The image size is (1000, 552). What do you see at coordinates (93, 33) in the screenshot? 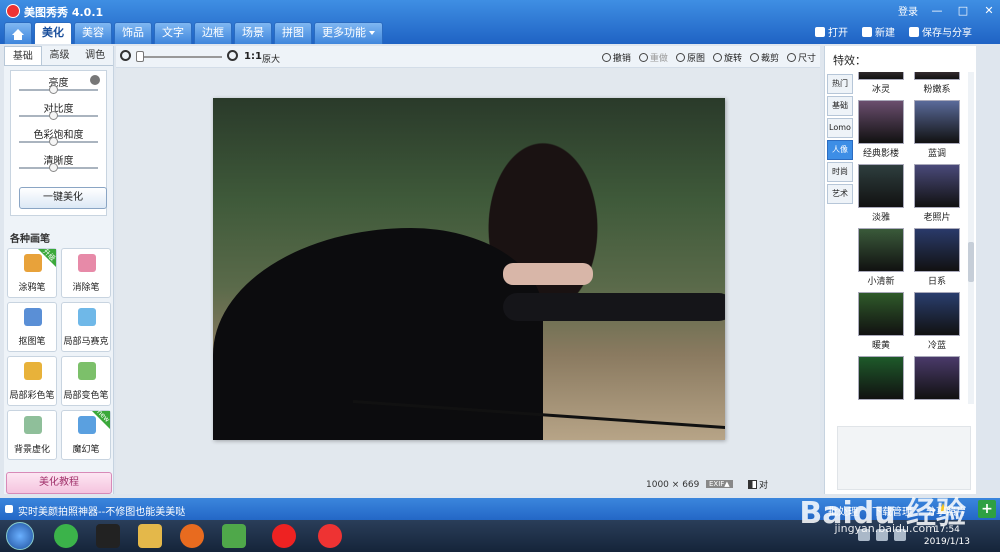
I see `tab-beauty: 美容` at bounding box center [93, 33].